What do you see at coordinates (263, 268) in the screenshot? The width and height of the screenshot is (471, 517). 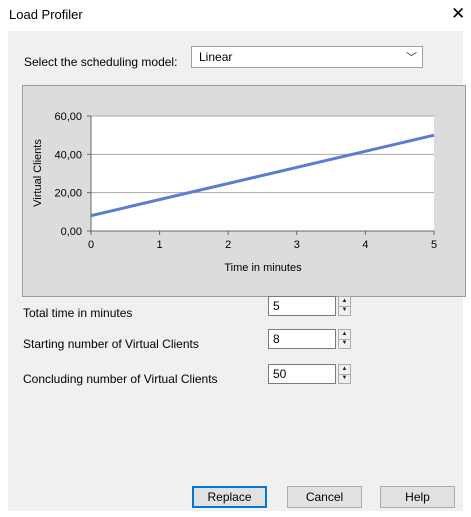 I see `x-axis-title: Time in minutes` at bounding box center [263, 268].